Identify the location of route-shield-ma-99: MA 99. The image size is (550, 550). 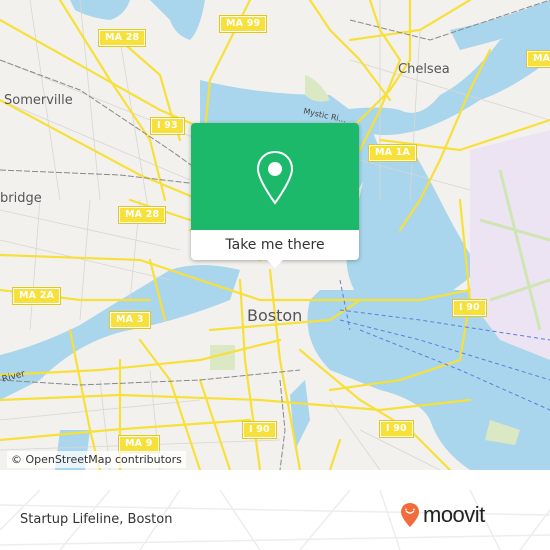
(243, 24).